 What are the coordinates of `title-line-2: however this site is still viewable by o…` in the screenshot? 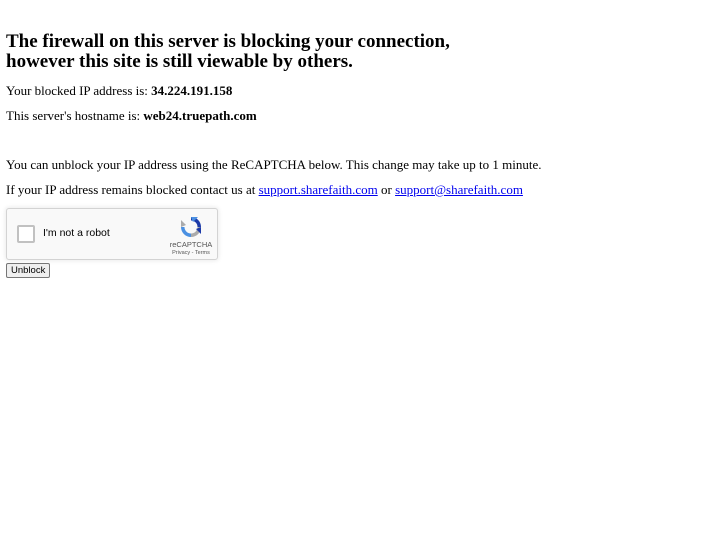 It's located at (179, 61).